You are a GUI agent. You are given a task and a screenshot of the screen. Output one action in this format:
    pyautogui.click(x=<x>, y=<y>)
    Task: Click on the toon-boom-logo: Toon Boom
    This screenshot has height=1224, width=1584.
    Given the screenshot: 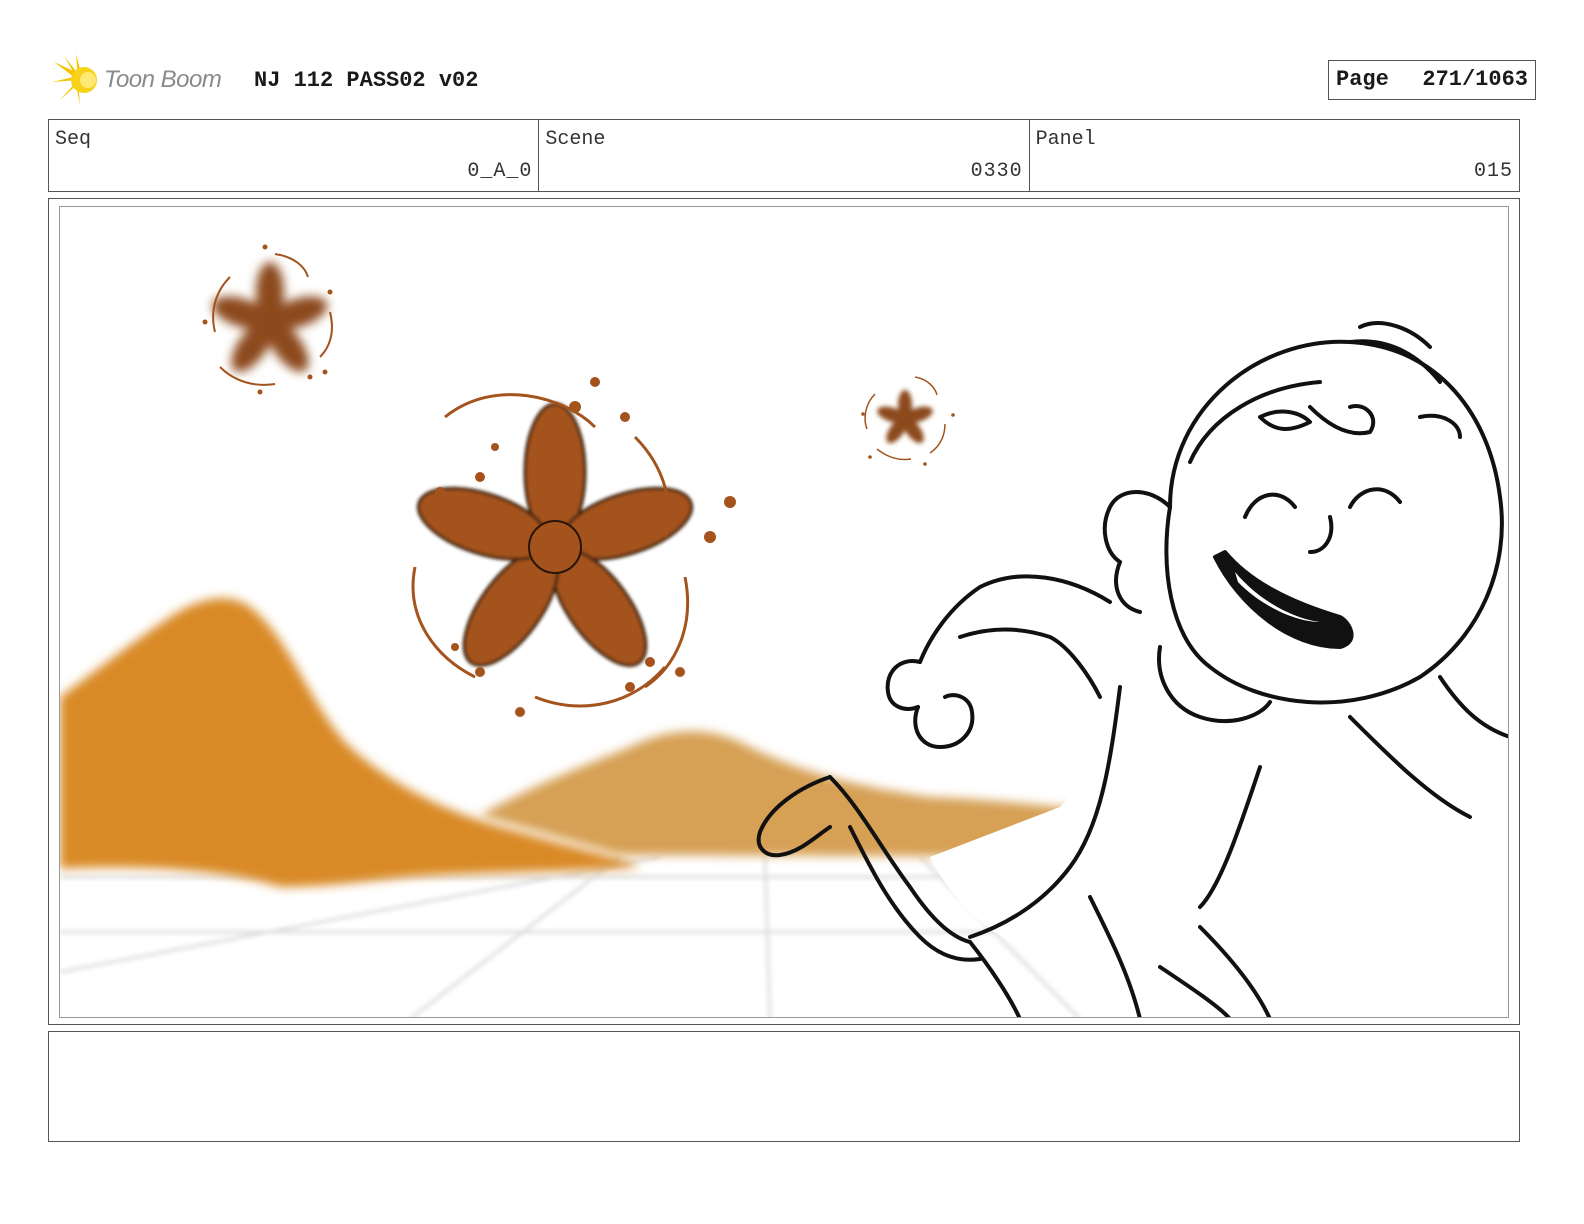 What is the action you would take?
    pyautogui.click(x=145, y=80)
    